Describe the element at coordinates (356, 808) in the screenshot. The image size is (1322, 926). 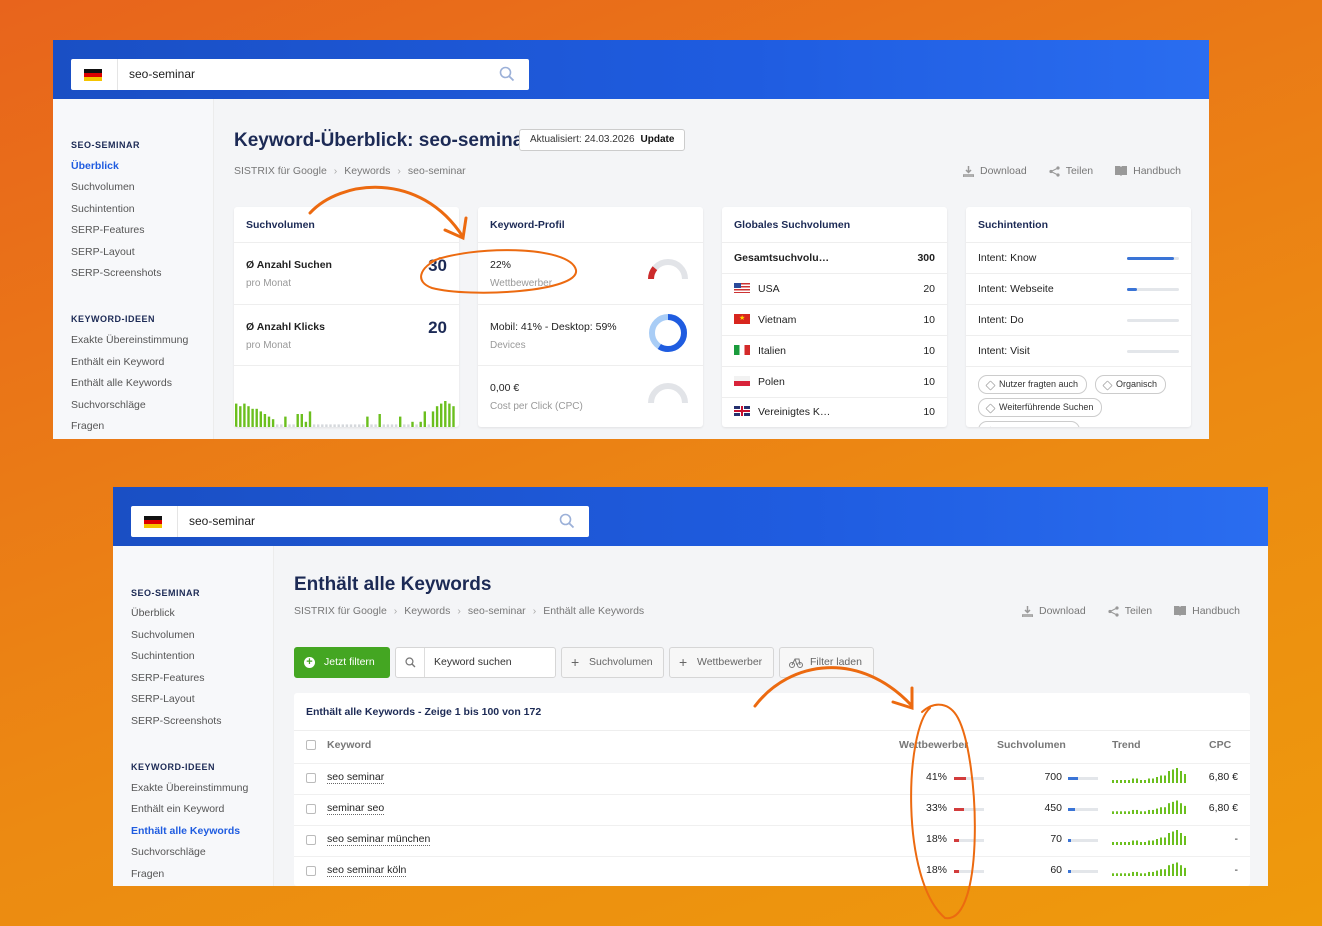
I see `keyword-link: seminar seo` at that location.